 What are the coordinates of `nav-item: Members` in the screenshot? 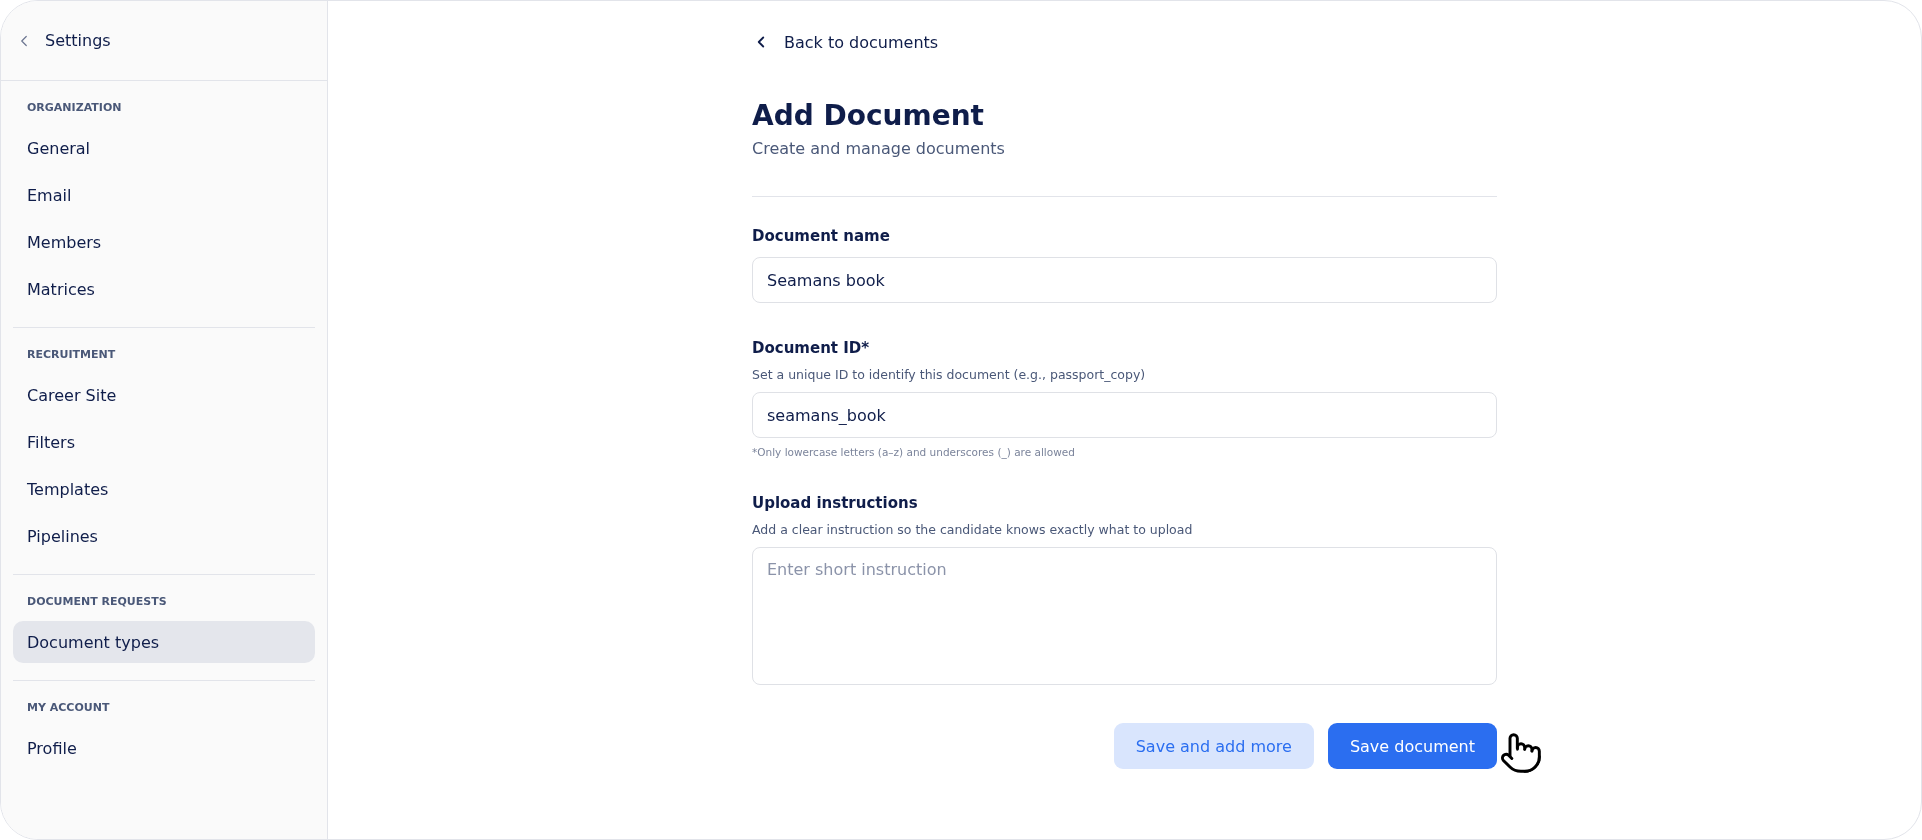 It's located at (164, 242).